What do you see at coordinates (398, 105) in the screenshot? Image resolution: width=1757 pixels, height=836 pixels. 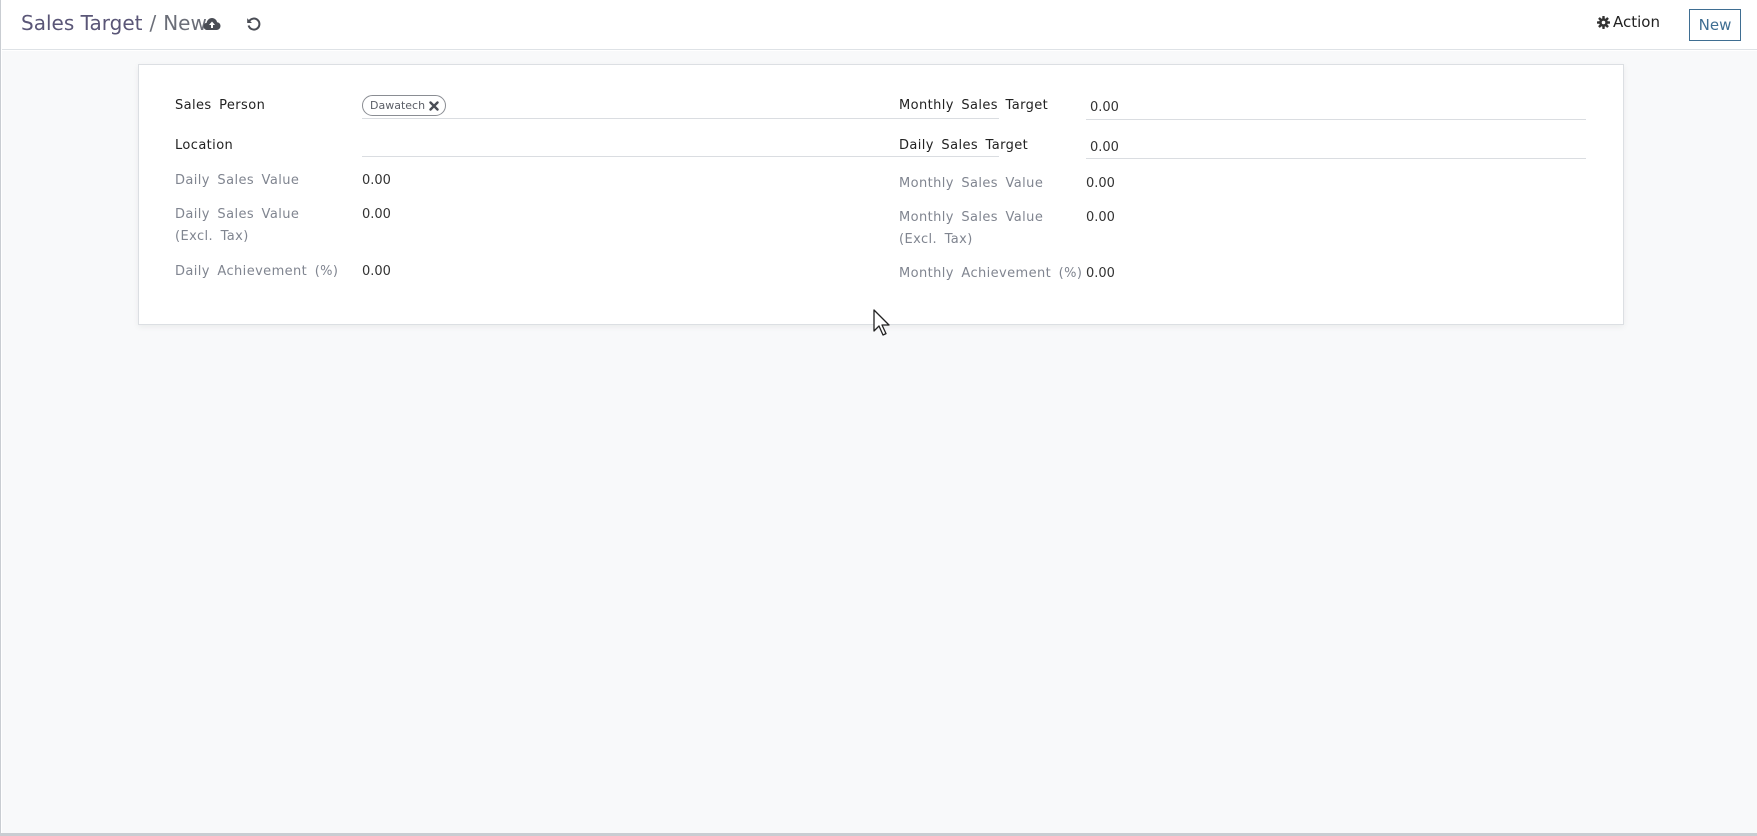 I see `sales-person-tag-label: Dawatech` at bounding box center [398, 105].